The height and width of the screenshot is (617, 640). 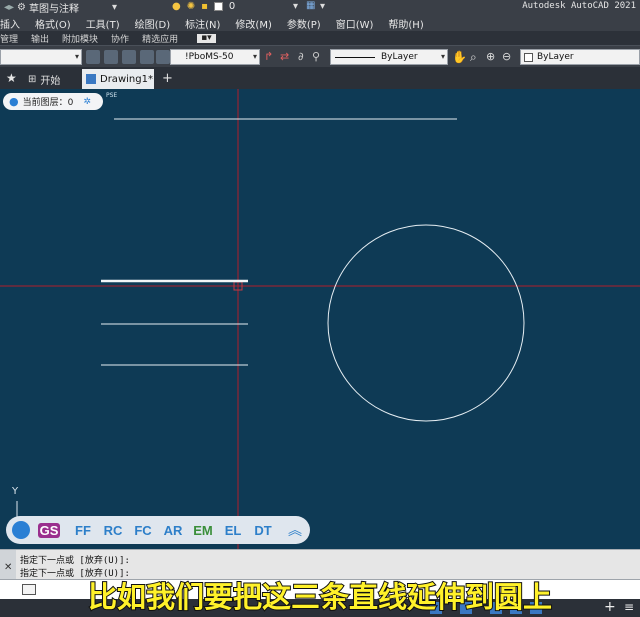 I want to click on cmd-ar: AR, so click(x=173, y=530).